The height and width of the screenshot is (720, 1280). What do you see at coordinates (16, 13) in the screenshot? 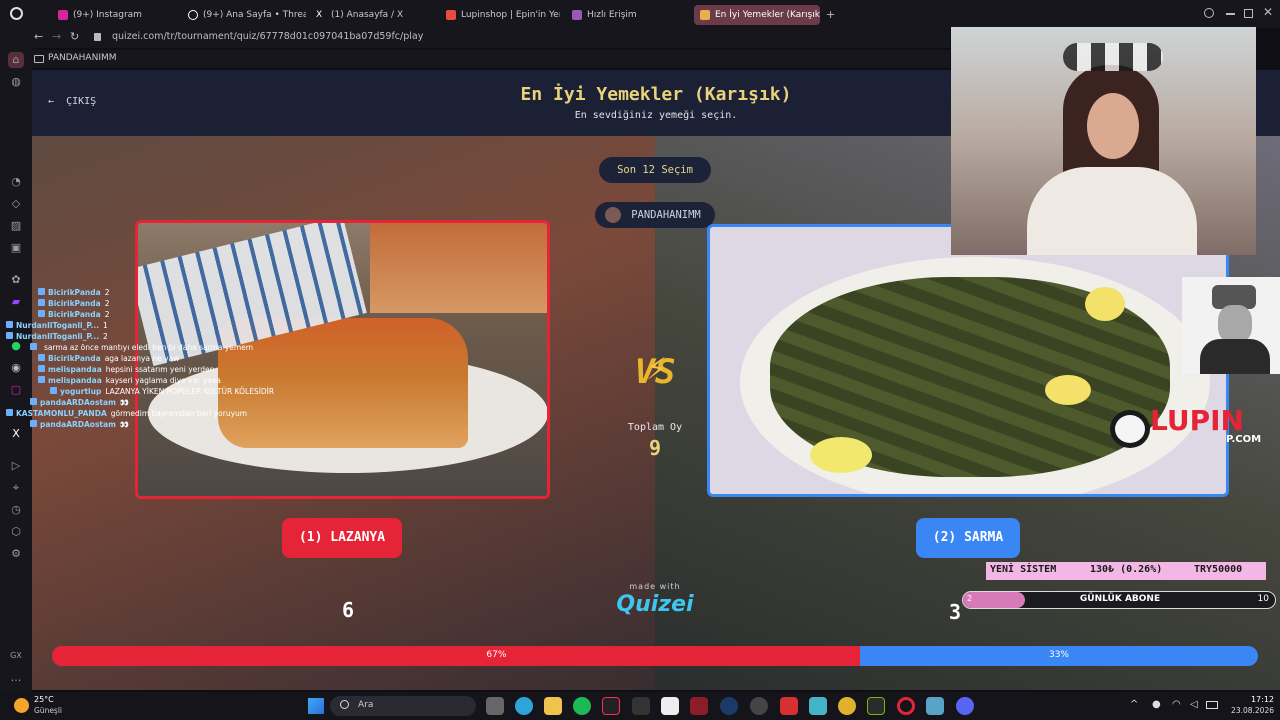
I see `browser-logo-icon` at bounding box center [16, 13].